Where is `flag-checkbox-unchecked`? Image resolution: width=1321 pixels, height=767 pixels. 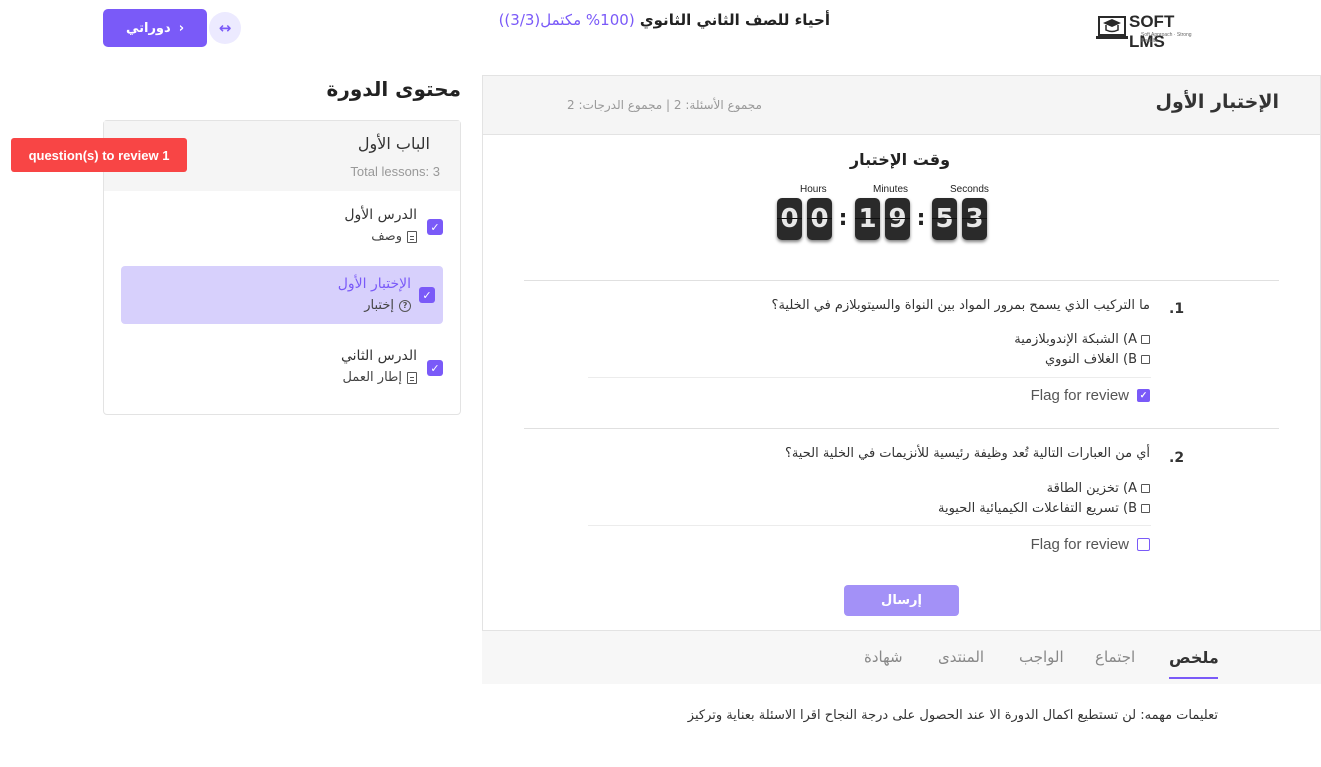
flag-checkbox-unchecked is located at coordinates (1143, 544).